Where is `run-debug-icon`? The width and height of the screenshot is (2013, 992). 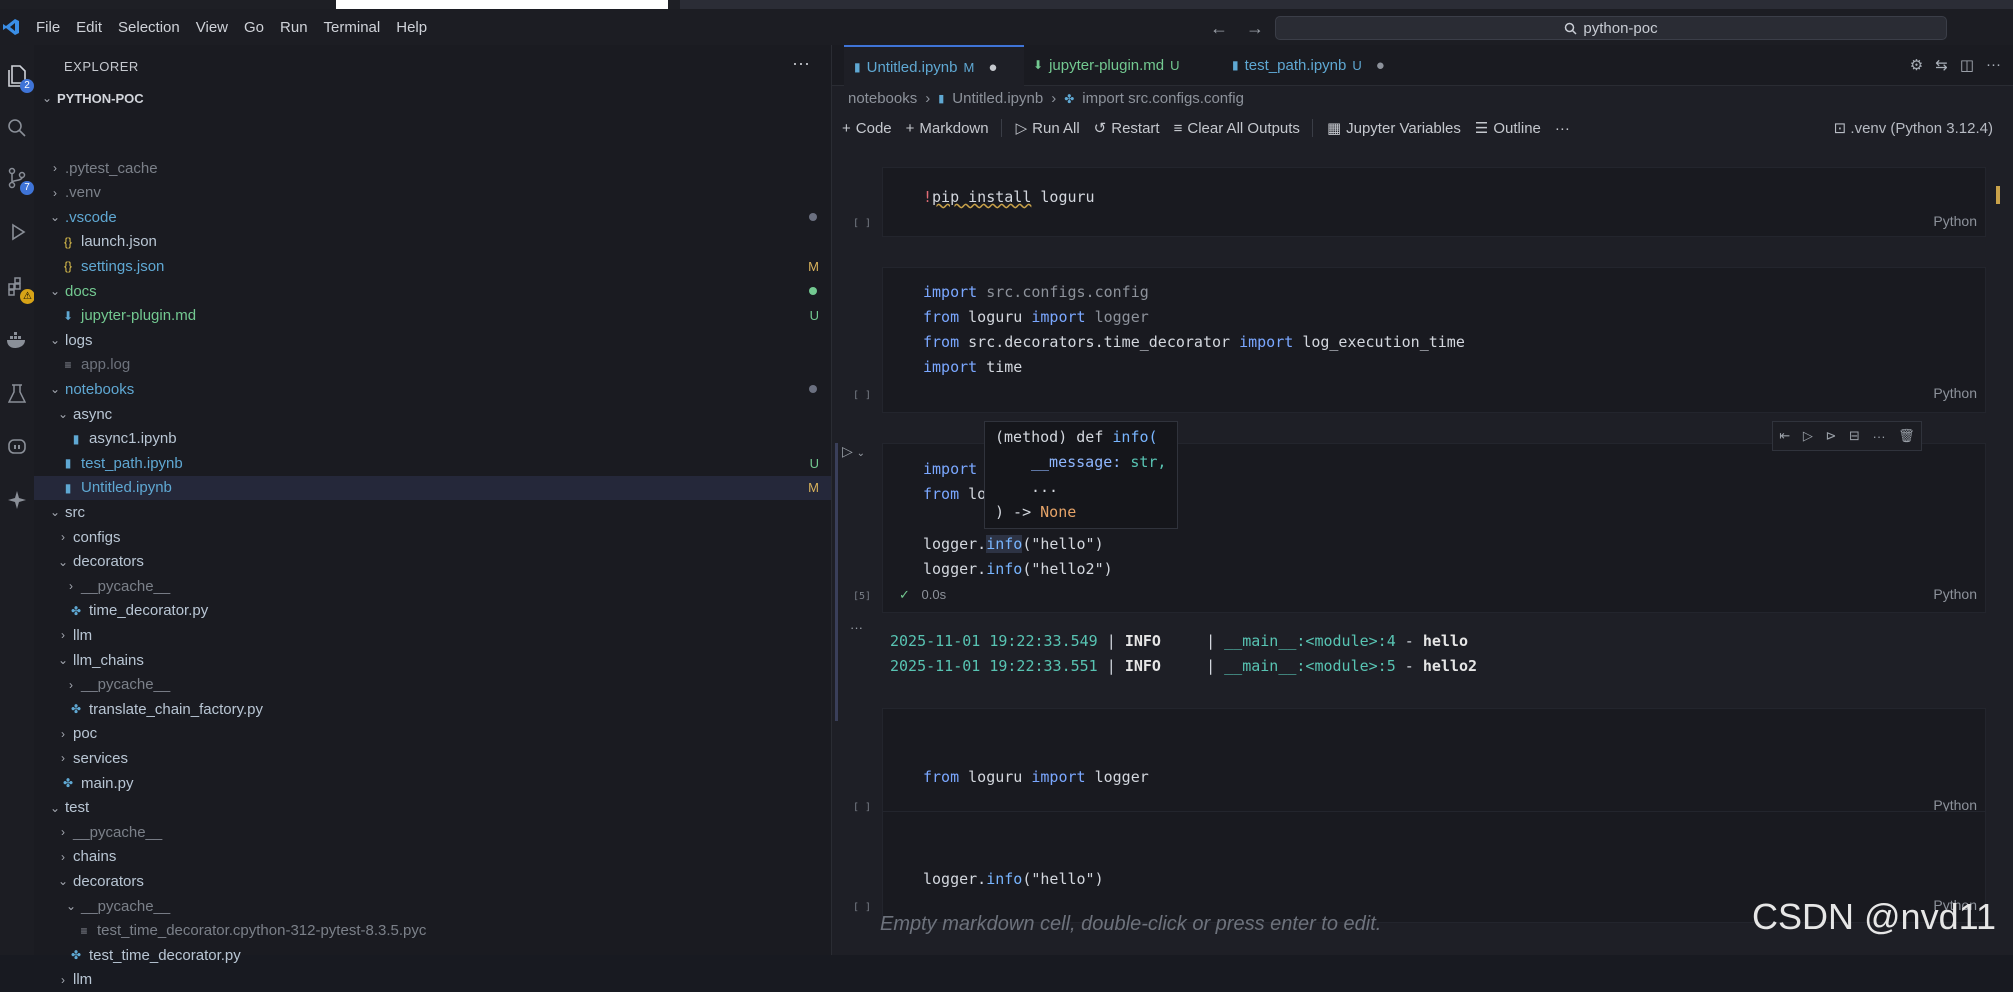
run-debug-icon is located at coordinates (17, 232).